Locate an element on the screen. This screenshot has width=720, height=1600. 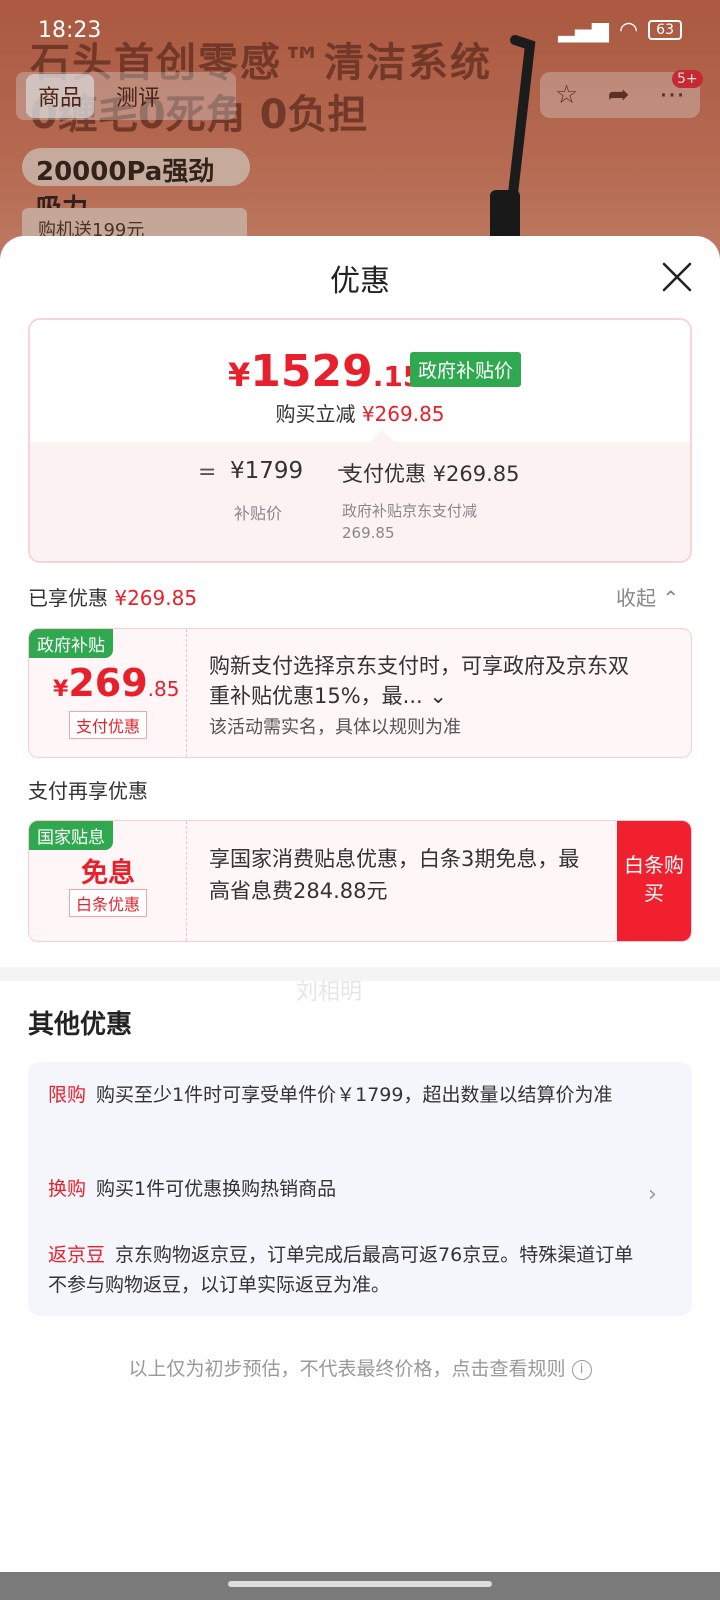
system-nav-bar is located at coordinates (360, 1586).